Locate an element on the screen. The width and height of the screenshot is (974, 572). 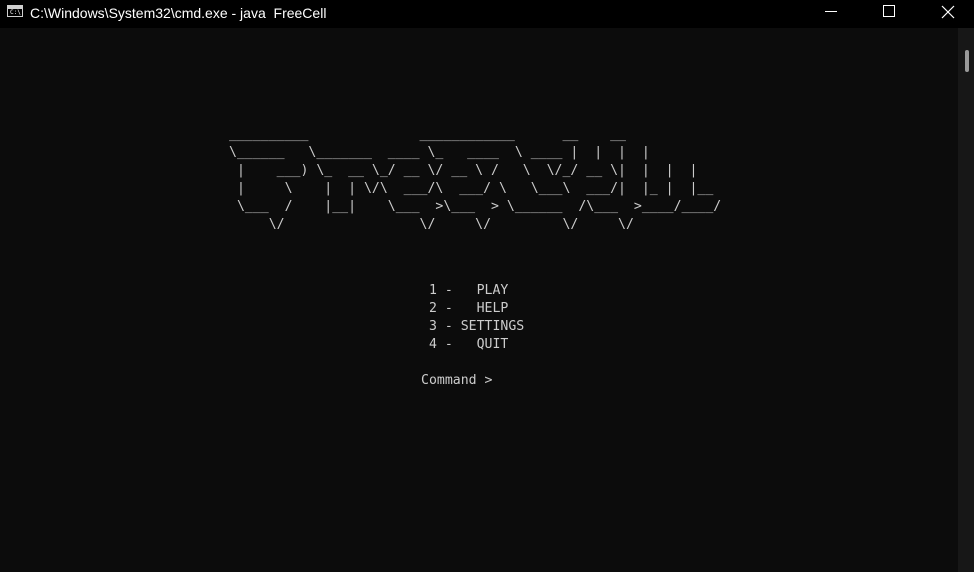
scrollbar-thumb is located at coordinates (967, 61).